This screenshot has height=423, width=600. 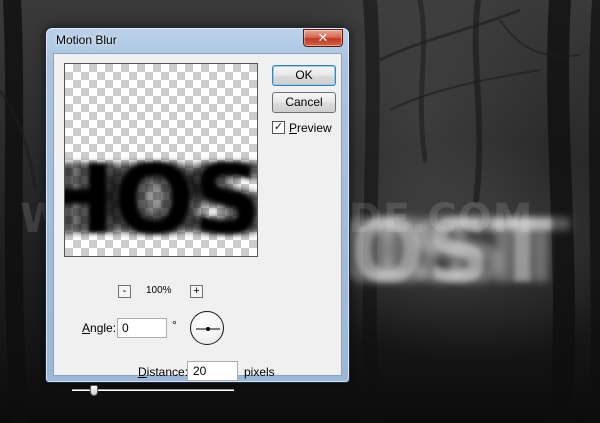 I want to click on checkmark-icon: ✓, so click(x=278, y=127).